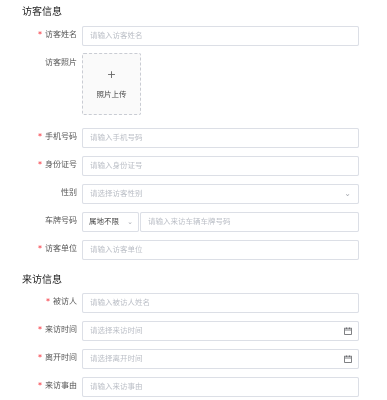  Describe the element at coordinates (42, 12) in the screenshot. I see `section-title-visitor-info: 访客信息` at that location.